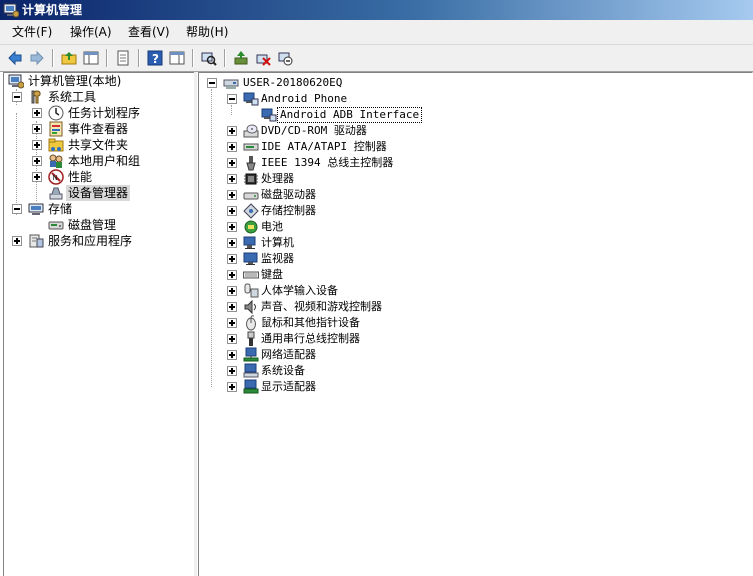 The height and width of the screenshot is (576, 753). Describe the element at coordinates (155, 58) in the screenshot. I see `help-icon: ?` at that location.